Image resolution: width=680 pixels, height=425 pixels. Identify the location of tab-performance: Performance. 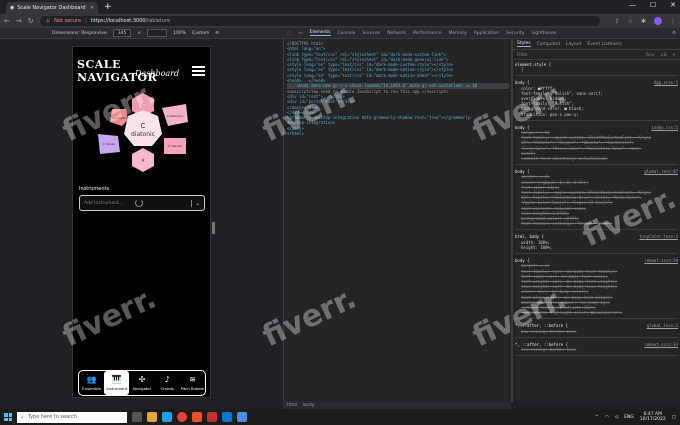
(427, 33).